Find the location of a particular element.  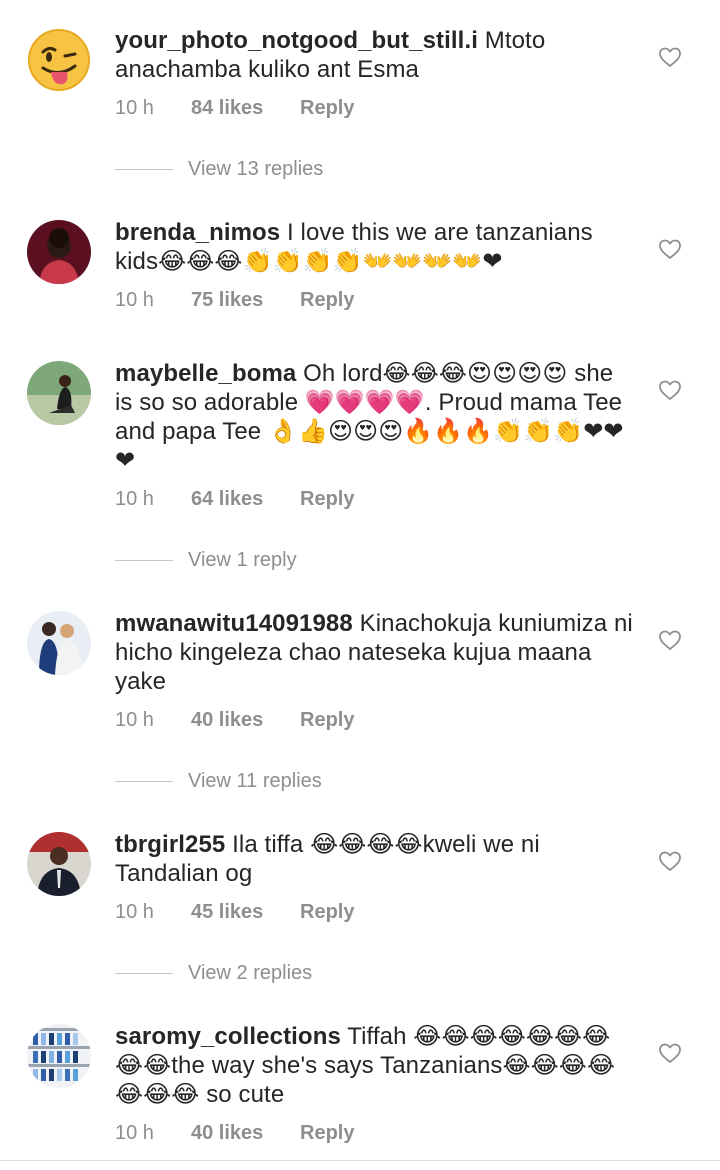

comment-meta: 10 h 45 likes Reply is located at coordinates (234, 912).